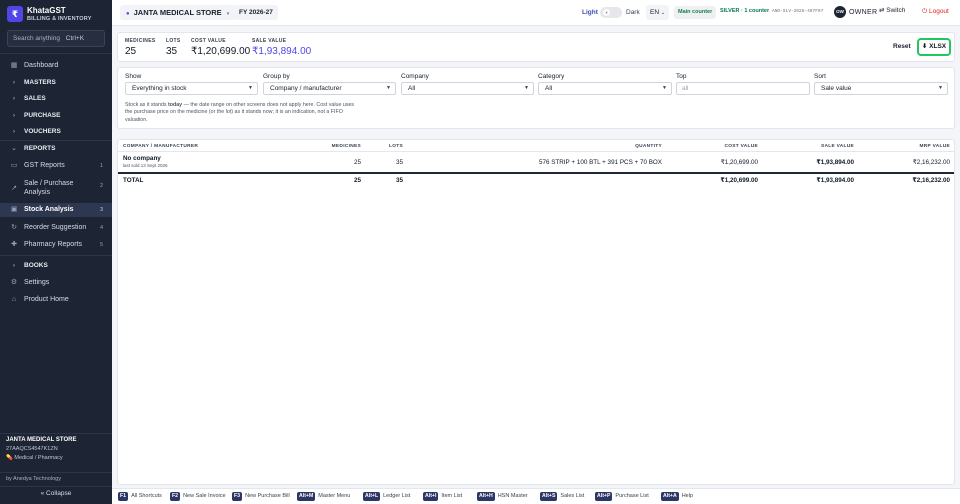  I want to click on shortcut-label: Master Menu, so click(334, 496).